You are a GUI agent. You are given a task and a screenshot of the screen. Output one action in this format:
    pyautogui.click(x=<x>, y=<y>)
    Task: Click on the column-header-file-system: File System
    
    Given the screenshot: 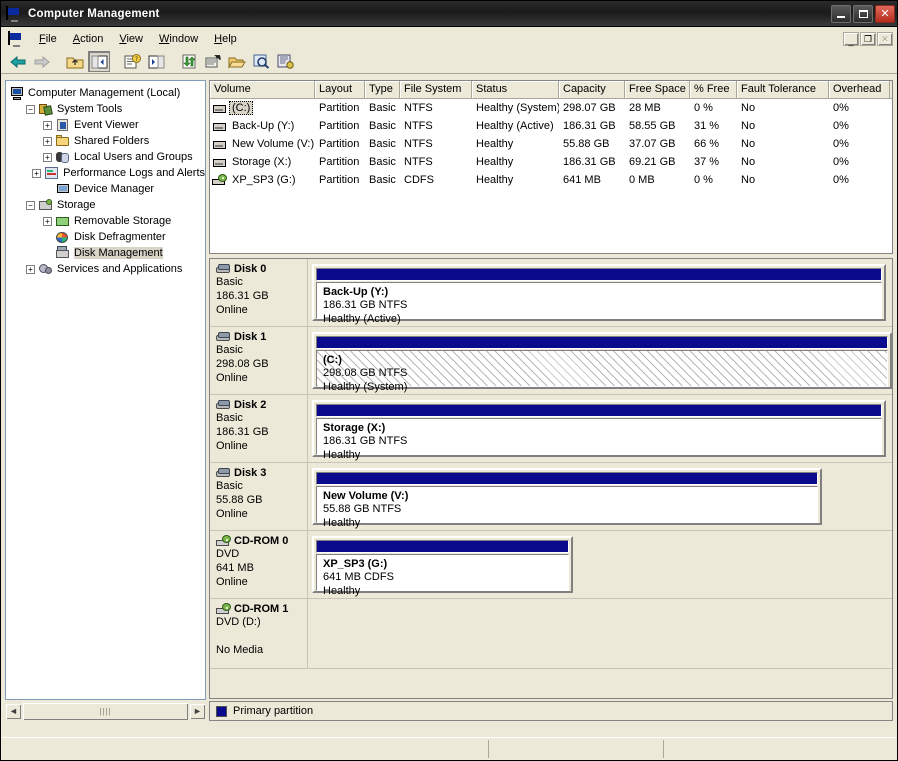 What is the action you would take?
    pyautogui.click(x=436, y=89)
    